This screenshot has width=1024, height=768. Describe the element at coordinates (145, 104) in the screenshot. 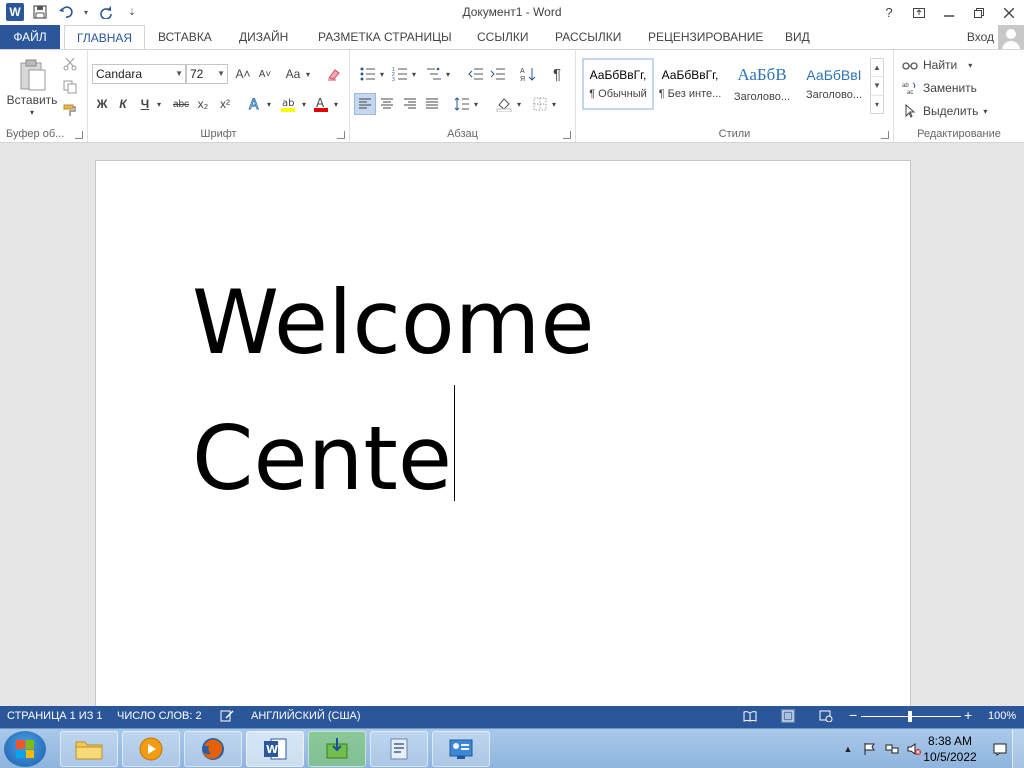

I see `underline-button: Ч` at that location.